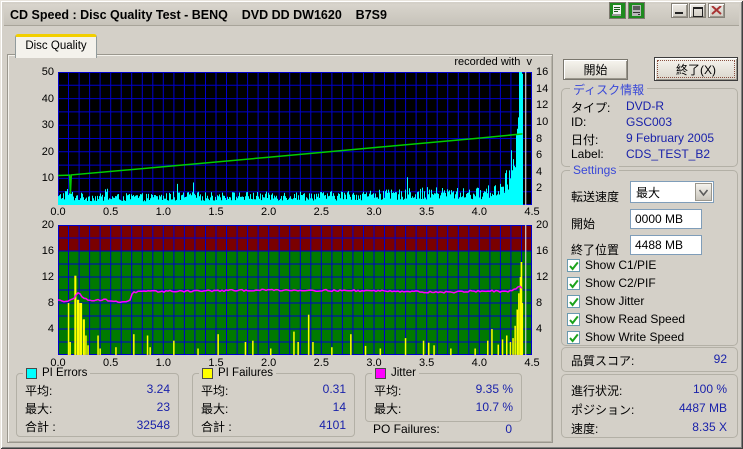 The image size is (743, 449). I want to click on disc-date-label: 日付:, so click(585, 140).